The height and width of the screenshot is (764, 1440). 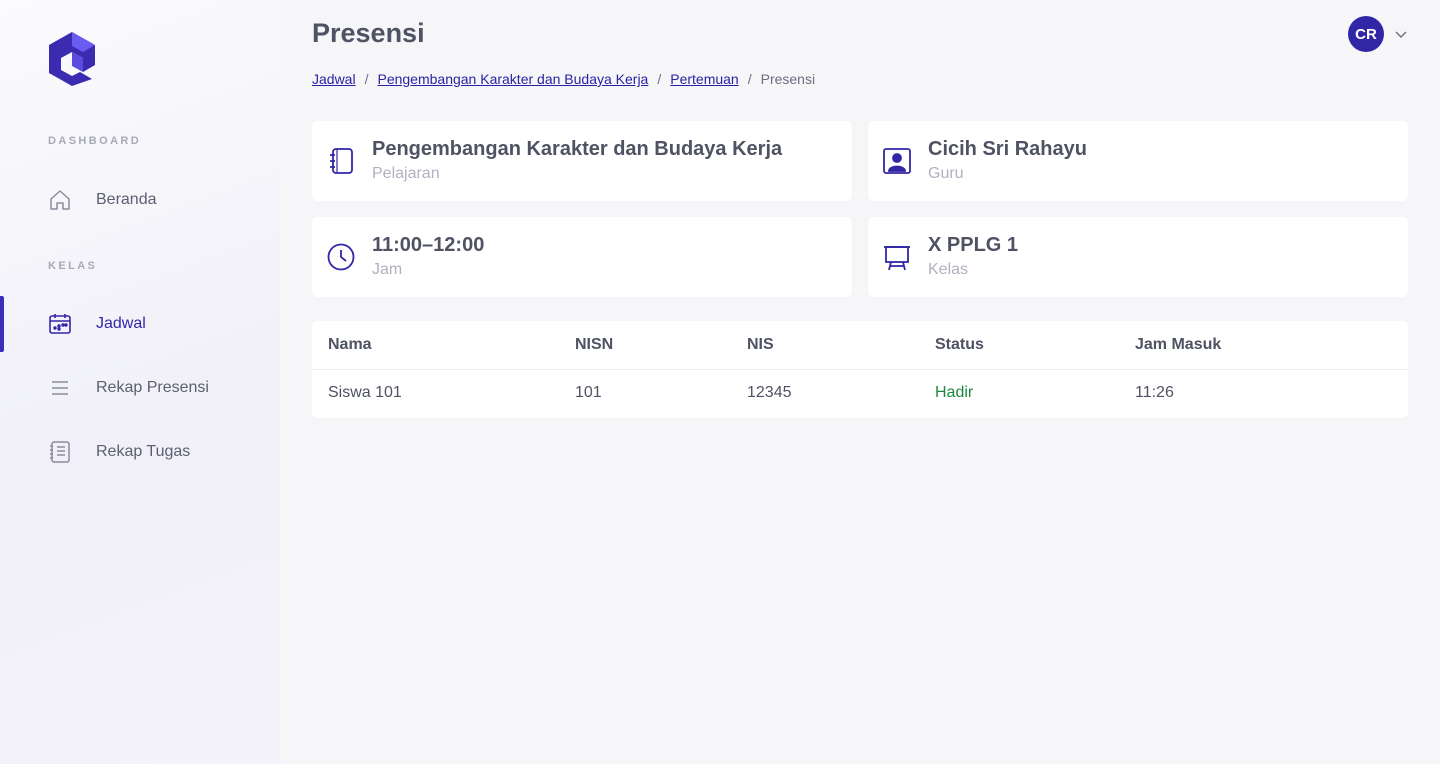 I want to click on column-header-status: Status, so click(x=1019, y=345).